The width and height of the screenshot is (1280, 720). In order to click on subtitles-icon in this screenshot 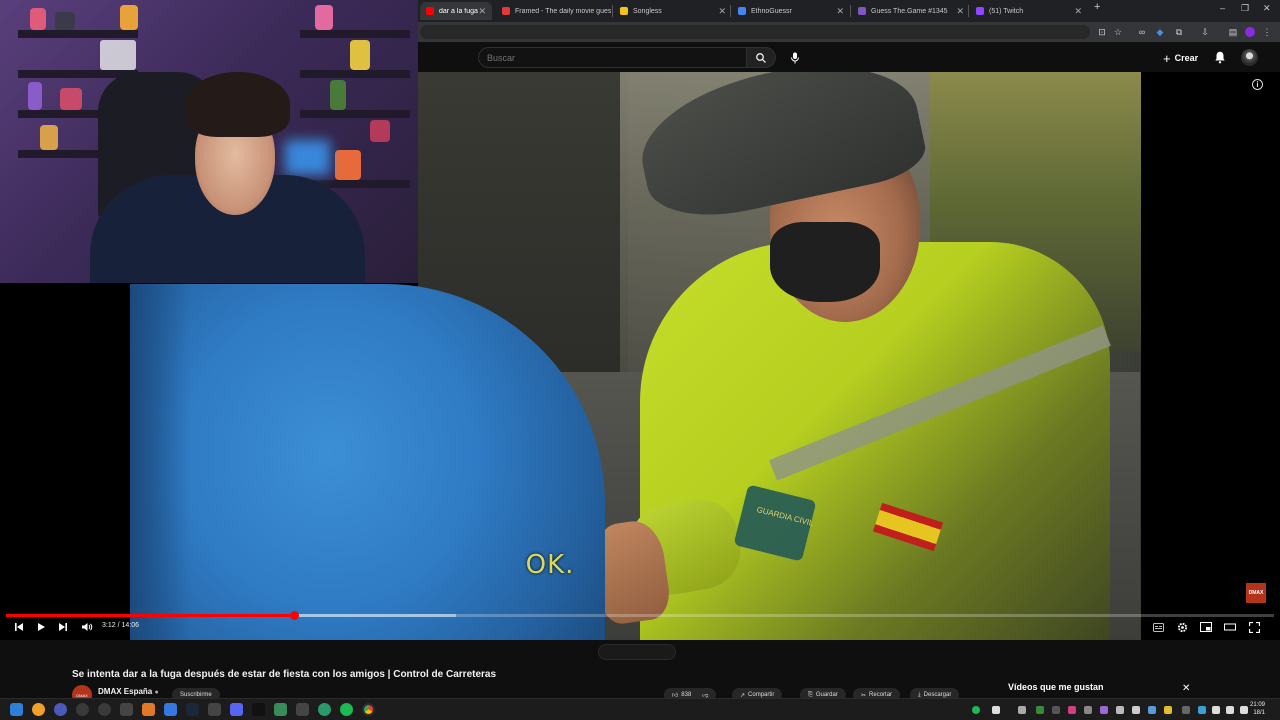, I will do `click(1158, 627)`.